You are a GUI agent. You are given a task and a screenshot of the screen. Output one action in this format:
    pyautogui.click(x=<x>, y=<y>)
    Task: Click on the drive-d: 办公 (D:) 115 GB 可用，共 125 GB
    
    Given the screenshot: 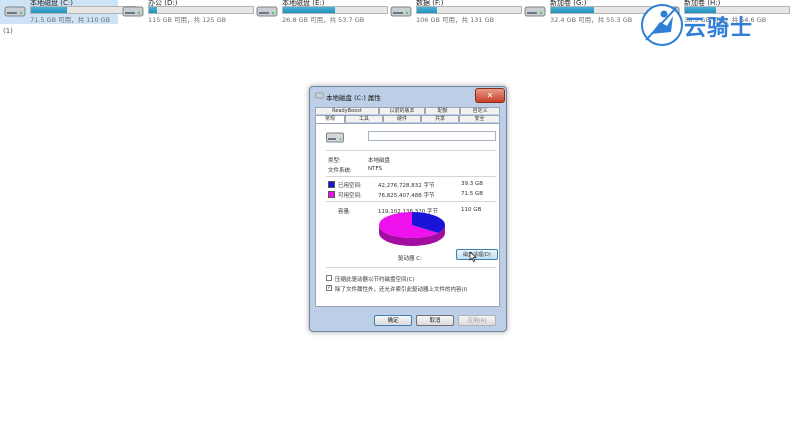 What is the action you would take?
    pyautogui.click(x=186, y=12)
    